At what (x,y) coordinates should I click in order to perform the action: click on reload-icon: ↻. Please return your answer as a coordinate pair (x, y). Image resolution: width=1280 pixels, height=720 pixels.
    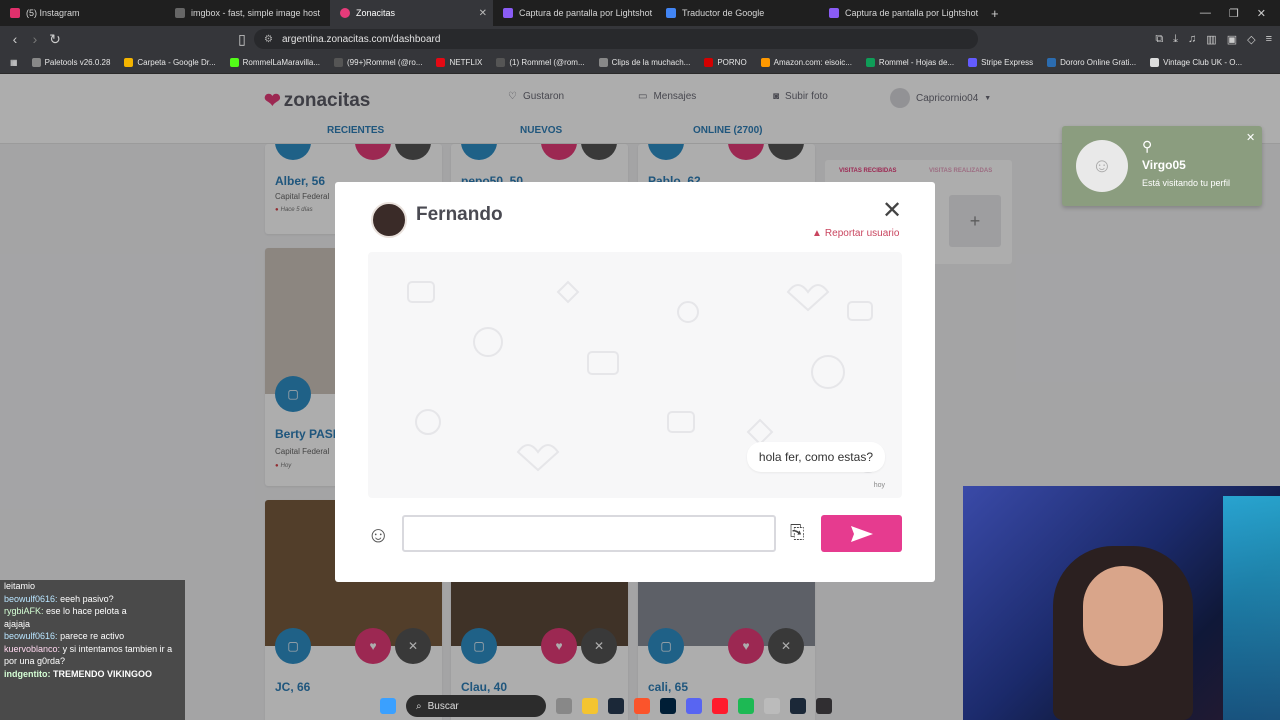
    Looking at the image, I should click on (55, 39).